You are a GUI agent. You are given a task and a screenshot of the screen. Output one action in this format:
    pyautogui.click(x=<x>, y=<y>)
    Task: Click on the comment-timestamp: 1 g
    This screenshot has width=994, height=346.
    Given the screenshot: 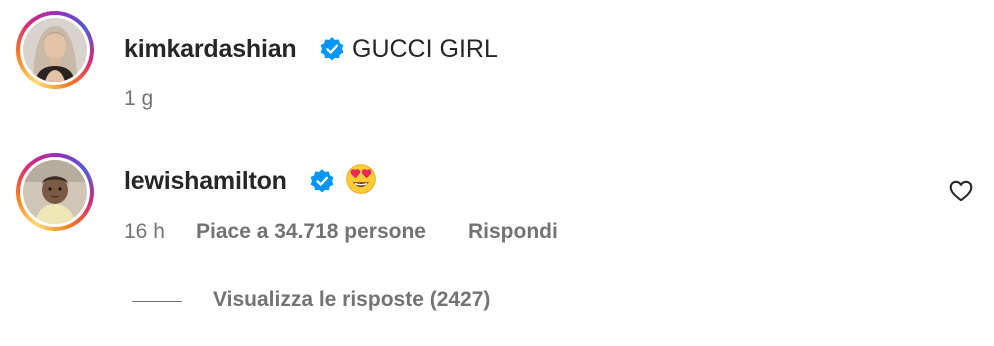 What is the action you would take?
    pyautogui.click(x=138, y=99)
    